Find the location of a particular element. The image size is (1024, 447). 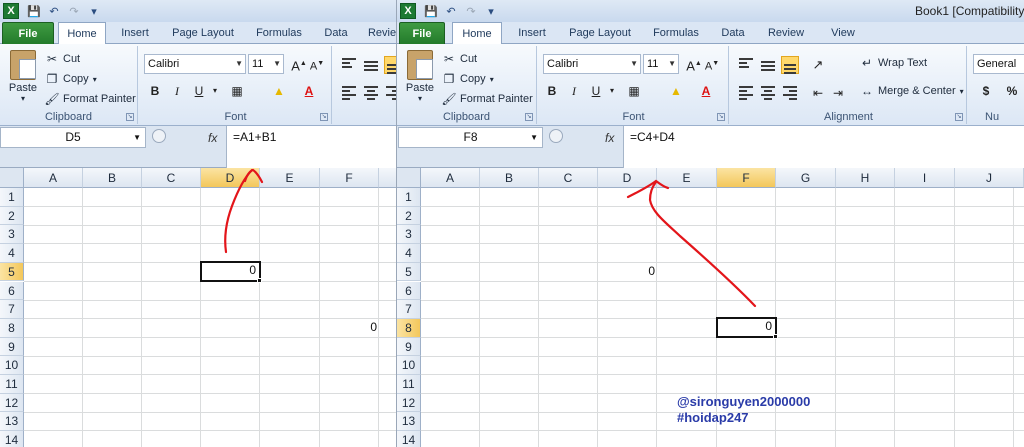

column-header-h: H is located at coordinates (865, 178).